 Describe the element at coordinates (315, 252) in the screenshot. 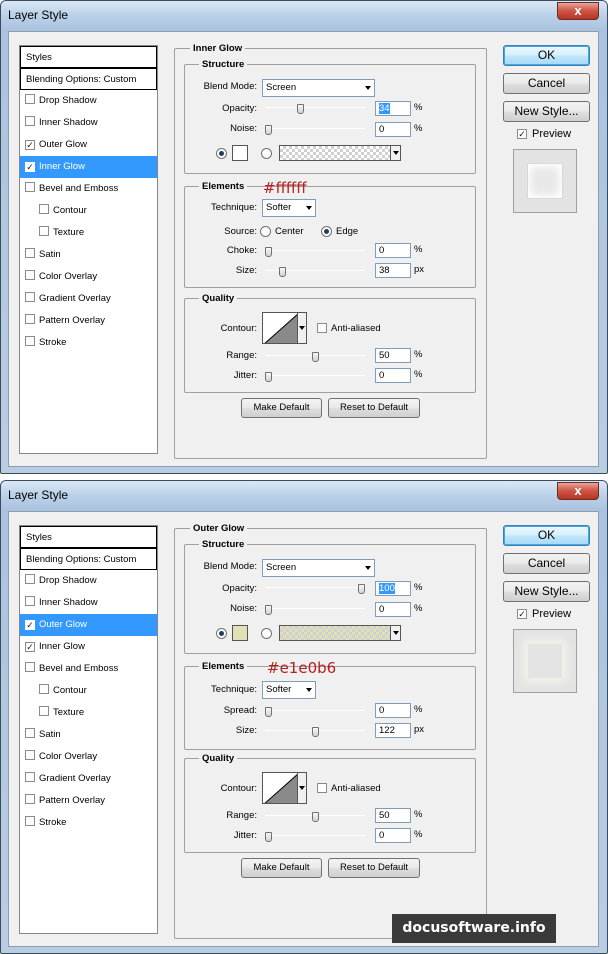

I see `choke-slider` at that location.